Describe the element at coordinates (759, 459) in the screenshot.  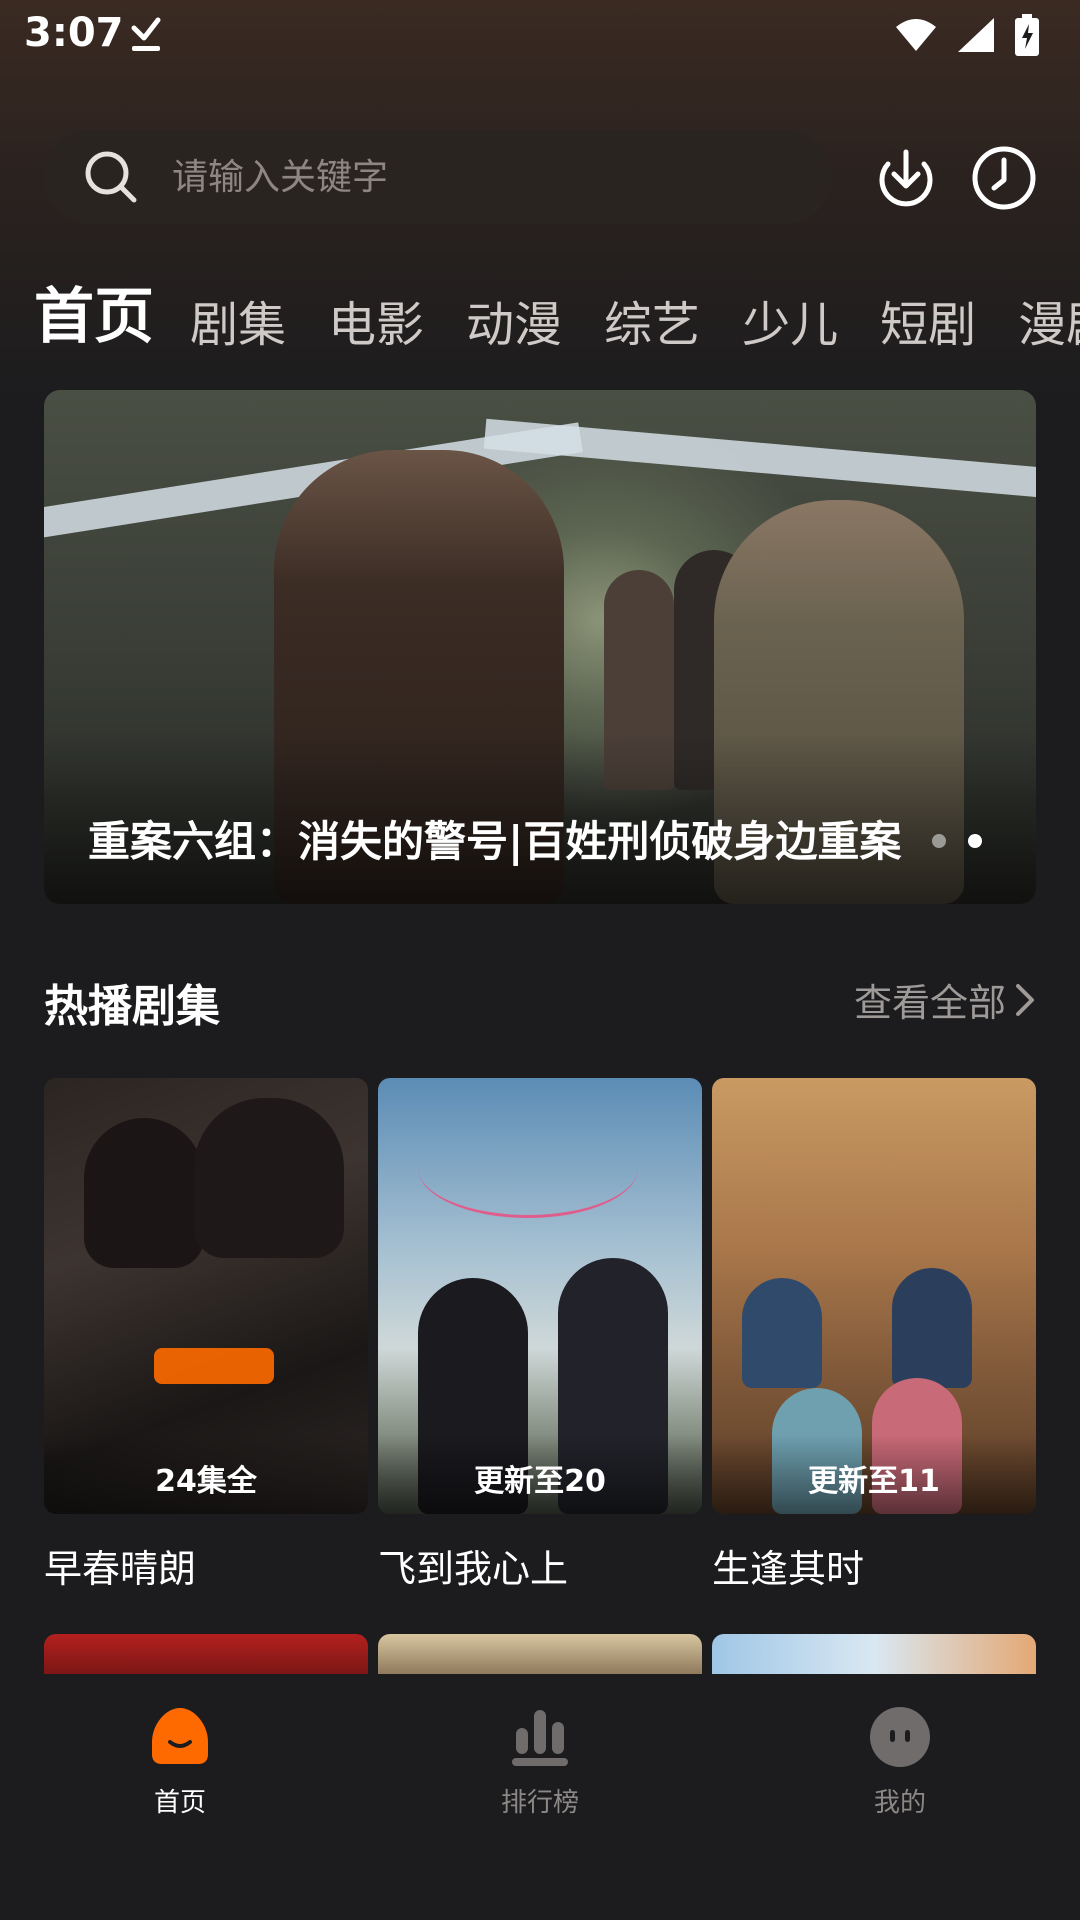
I see `police-tape` at that location.